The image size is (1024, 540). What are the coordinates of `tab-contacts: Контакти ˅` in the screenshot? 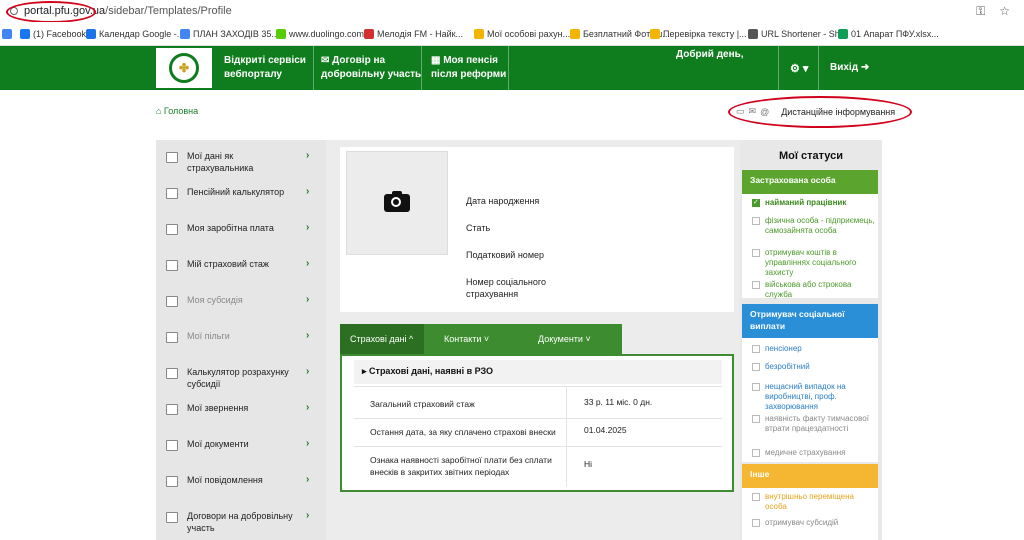 It's located at (471, 339).